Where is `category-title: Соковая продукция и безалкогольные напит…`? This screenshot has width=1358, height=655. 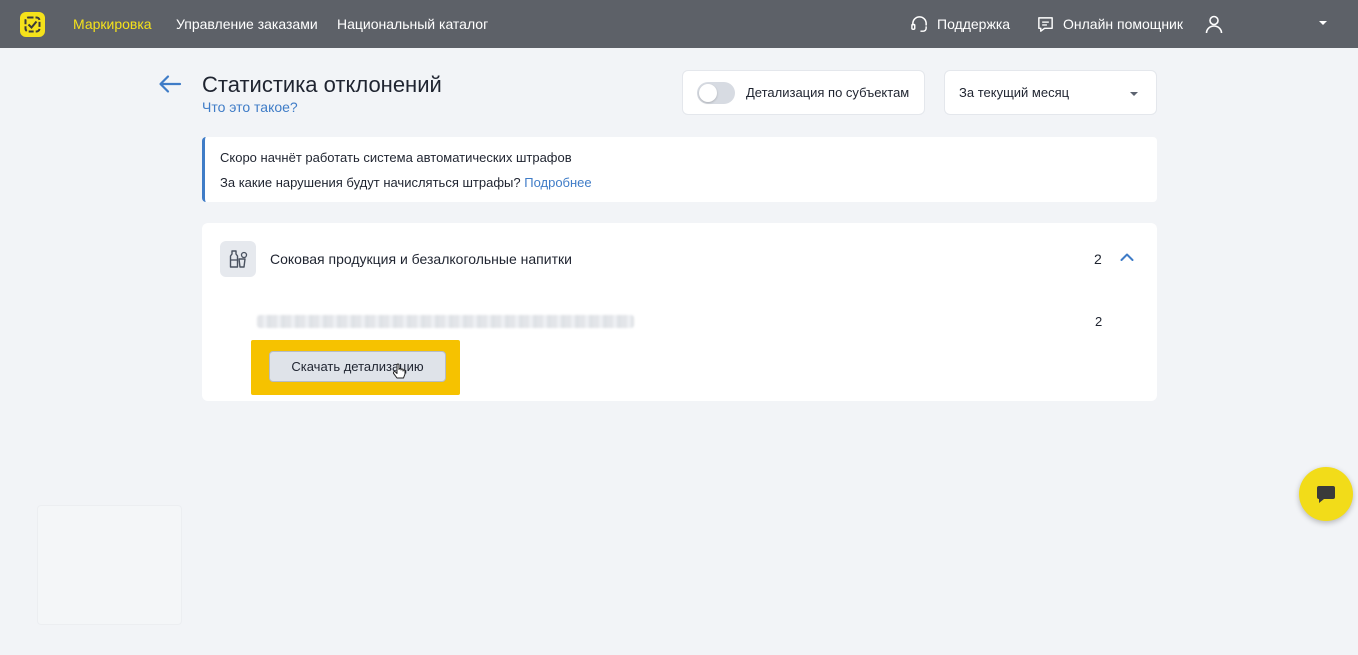
category-title: Соковая продукция и безалкогольные напит… is located at coordinates (421, 259).